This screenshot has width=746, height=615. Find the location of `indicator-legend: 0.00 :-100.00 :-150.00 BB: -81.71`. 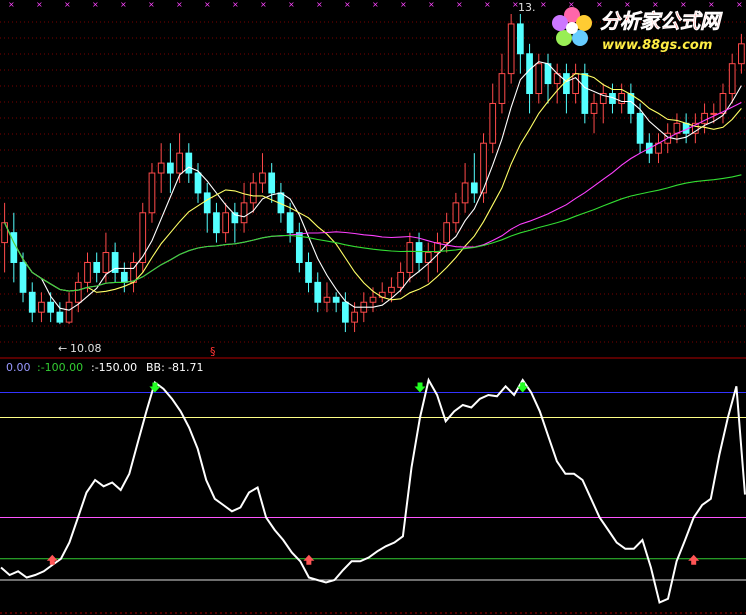

indicator-legend: 0.00 :-100.00 :-150.00 BB: -81.71 is located at coordinates (104, 367).